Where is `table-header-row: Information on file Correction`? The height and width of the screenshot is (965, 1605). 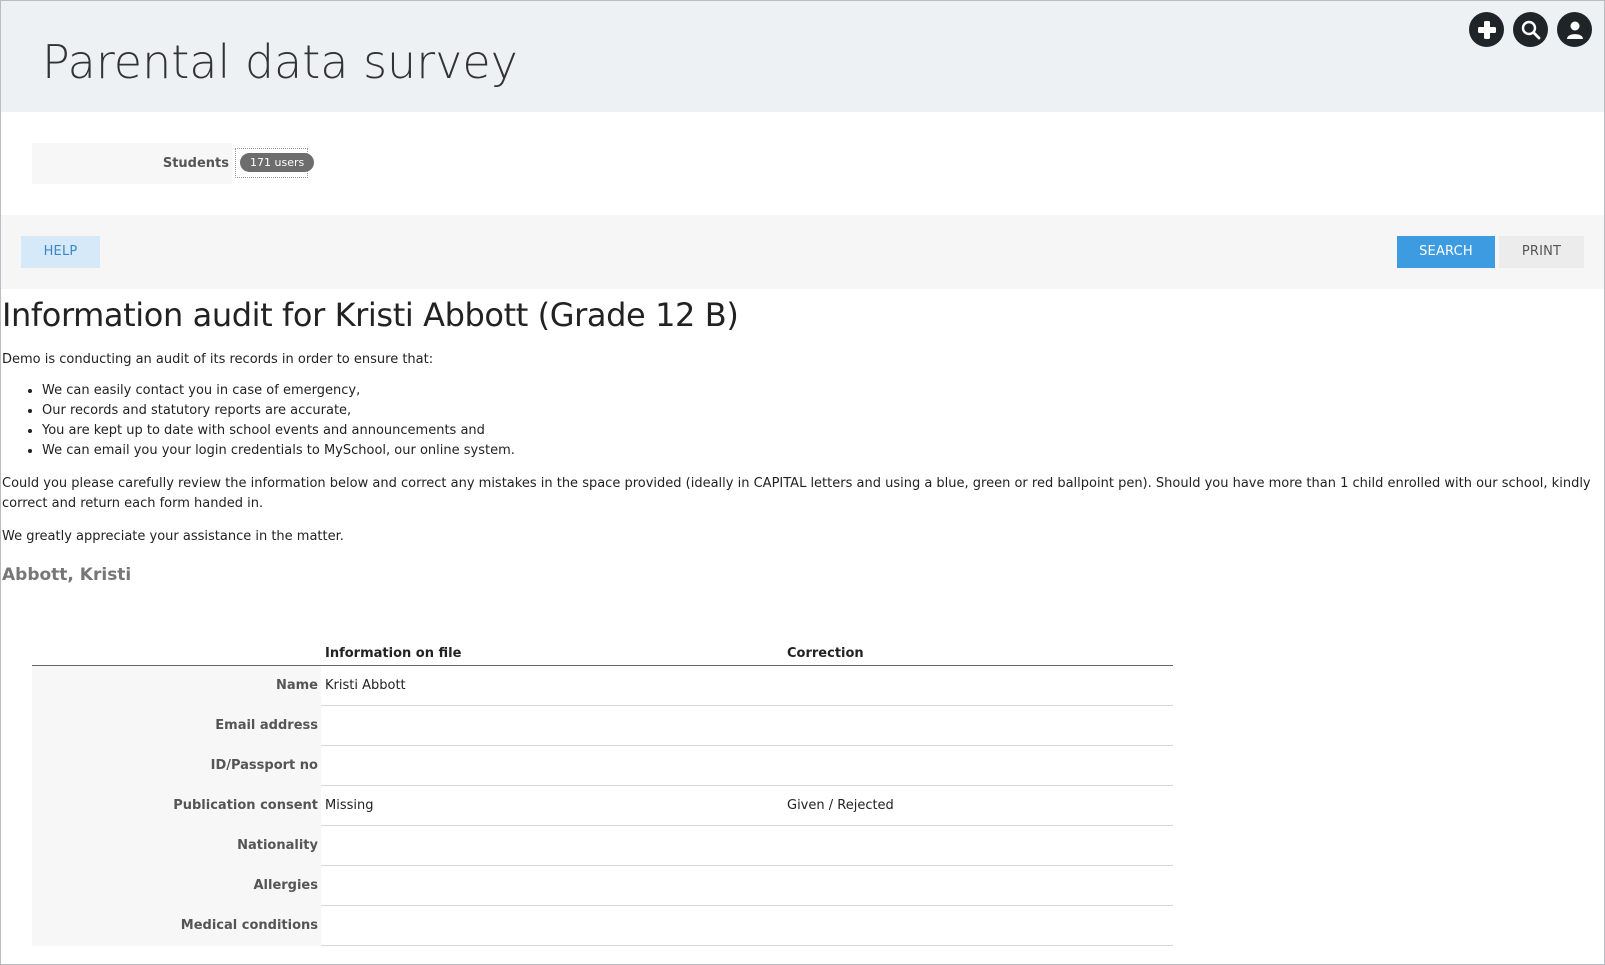 table-header-row: Information on file Correction is located at coordinates (602, 654).